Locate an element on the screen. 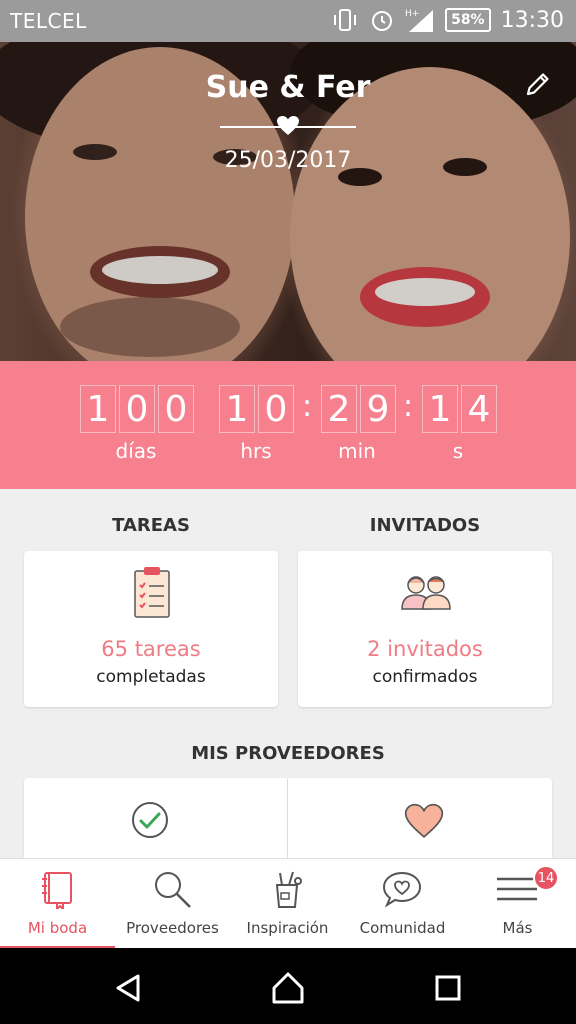 Image resolution: width=576 pixels, height=1024 pixels. menu-icon is located at coordinates (517, 889).